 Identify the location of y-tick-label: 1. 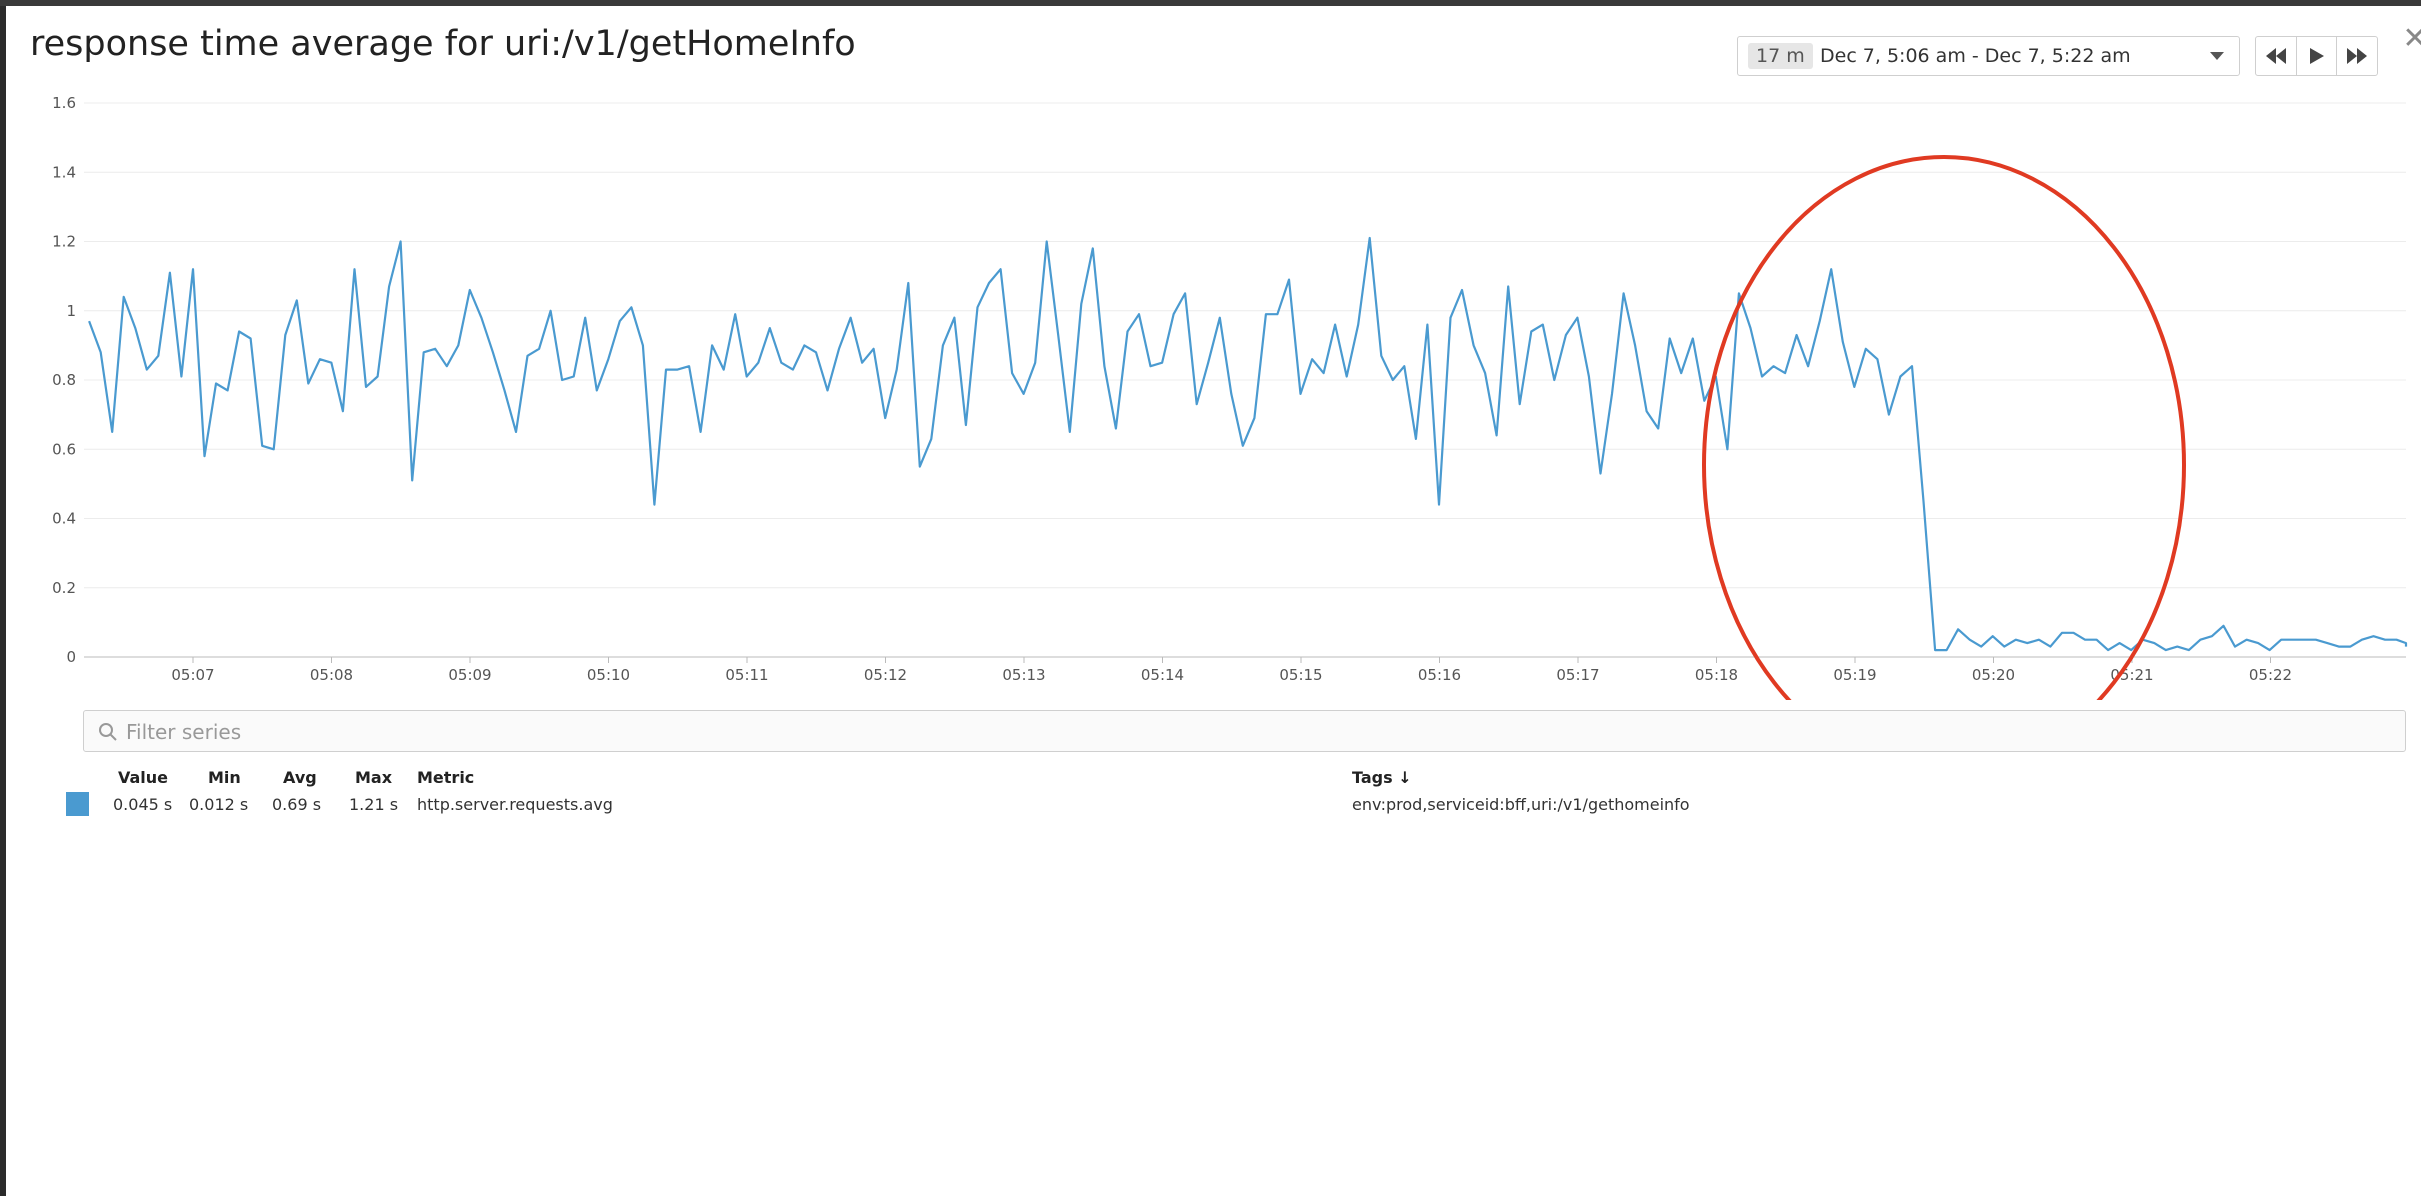
(71, 311).